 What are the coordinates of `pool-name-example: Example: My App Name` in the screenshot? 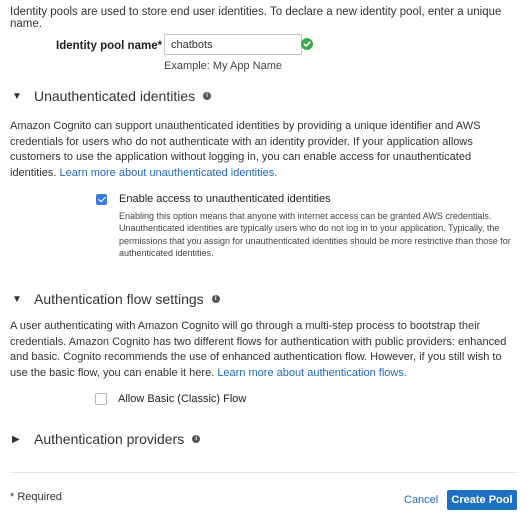 It's located at (223, 66).